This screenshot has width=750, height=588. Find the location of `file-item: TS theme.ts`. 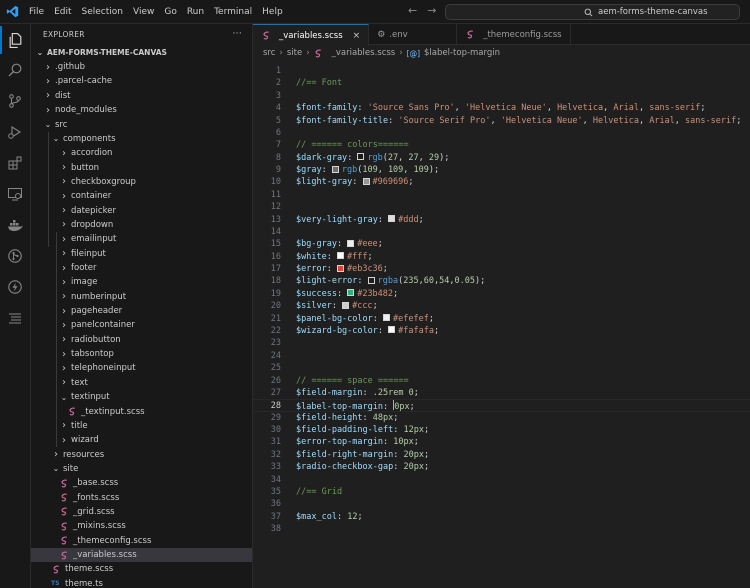

file-item: TS theme.ts is located at coordinates (141, 582).